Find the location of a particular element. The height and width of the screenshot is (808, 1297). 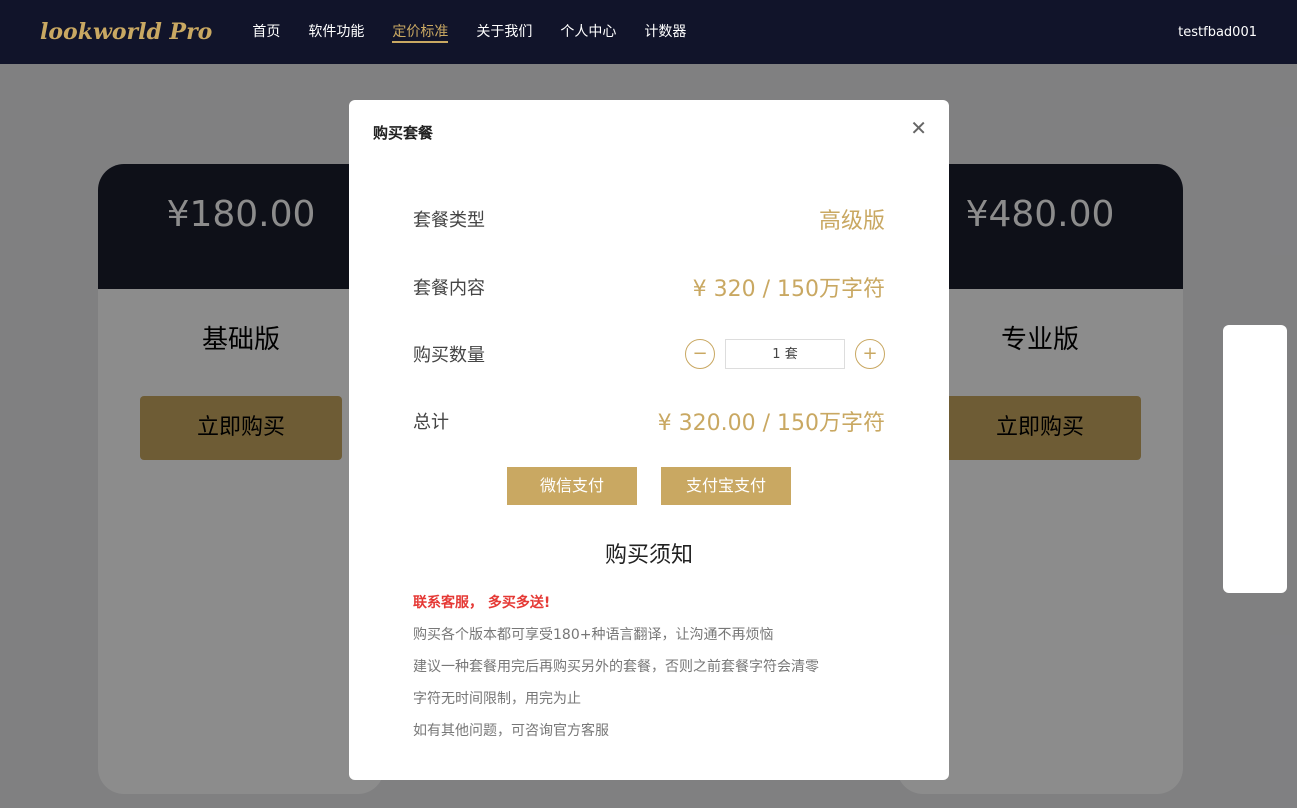

total-value: ¥ 320.00 / 150万字符 is located at coordinates (771, 423).